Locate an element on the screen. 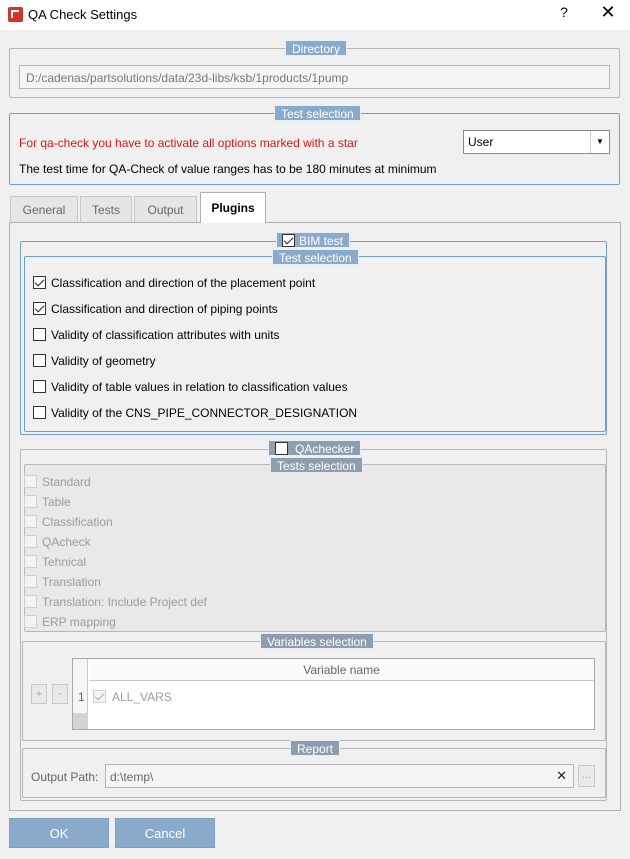 The width and height of the screenshot is (630, 859). help-button: ? is located at coordinates (564, 12).